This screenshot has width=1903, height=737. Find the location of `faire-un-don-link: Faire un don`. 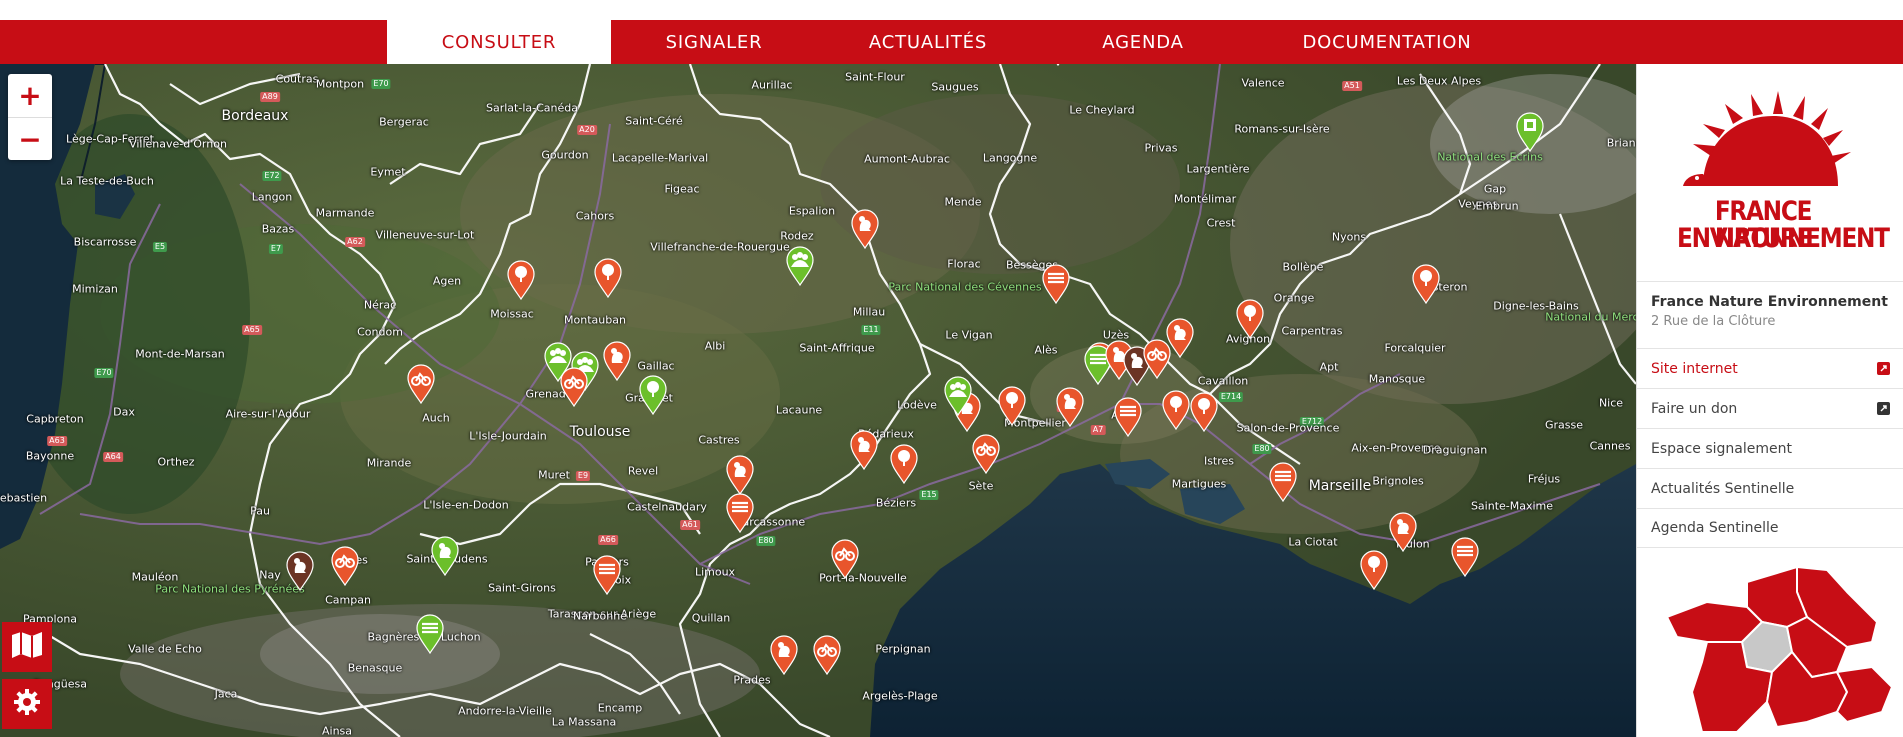

faire-un-don-link: Faire un don is located at coordinates (1770, 408).